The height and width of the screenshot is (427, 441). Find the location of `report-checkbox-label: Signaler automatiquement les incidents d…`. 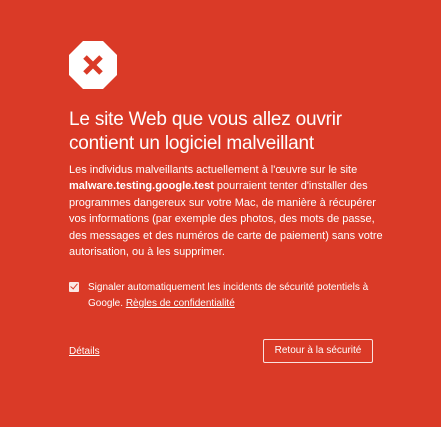

report-checkbox-label: Signaler automatiquement les incidents d… is located at coordinates (238, 296).